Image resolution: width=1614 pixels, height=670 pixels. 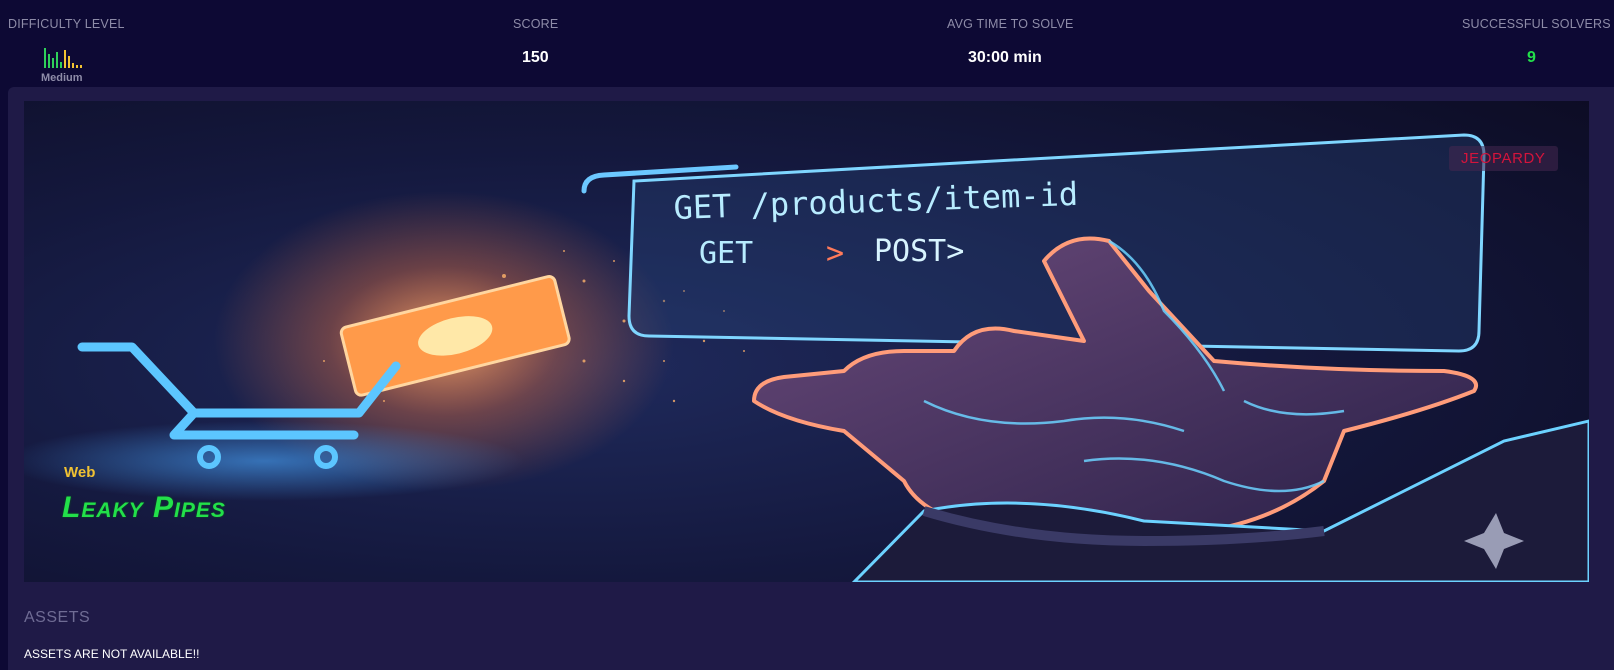 I want to click on challenge-title: Leaky Pipes, so click(x=144, y=507).